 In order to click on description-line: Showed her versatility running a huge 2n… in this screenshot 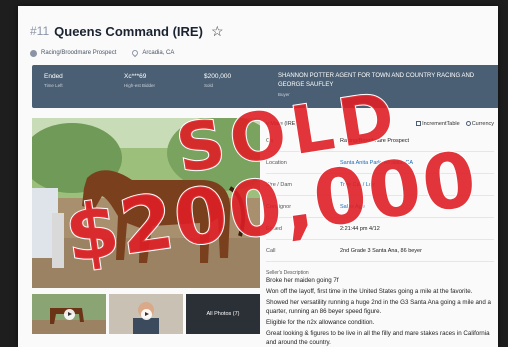, I will do `click(378, 307)`.